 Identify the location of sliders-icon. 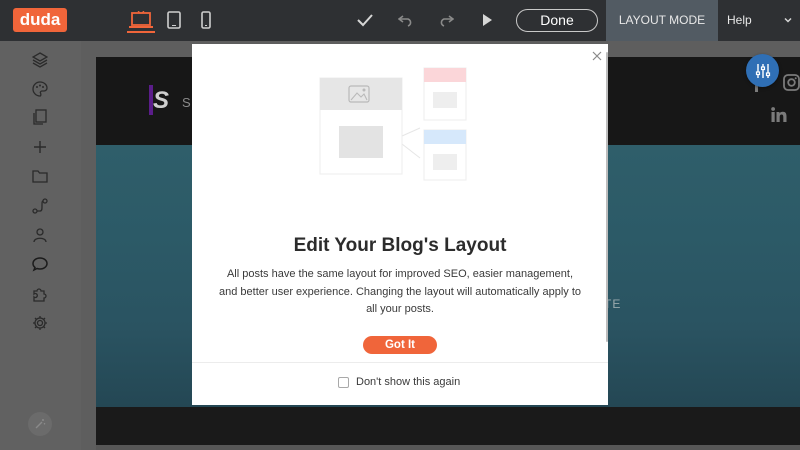
(762, 70).